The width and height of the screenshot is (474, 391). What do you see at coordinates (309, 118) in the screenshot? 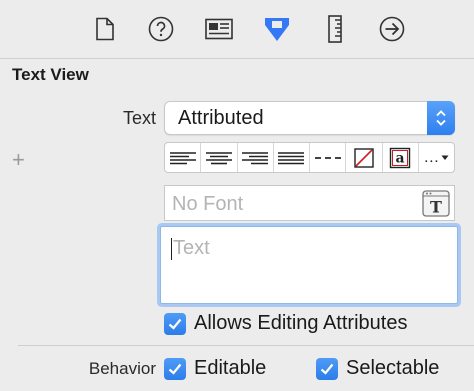
I see `text-type-popup: Attributed` at bounding box center [309, 118].